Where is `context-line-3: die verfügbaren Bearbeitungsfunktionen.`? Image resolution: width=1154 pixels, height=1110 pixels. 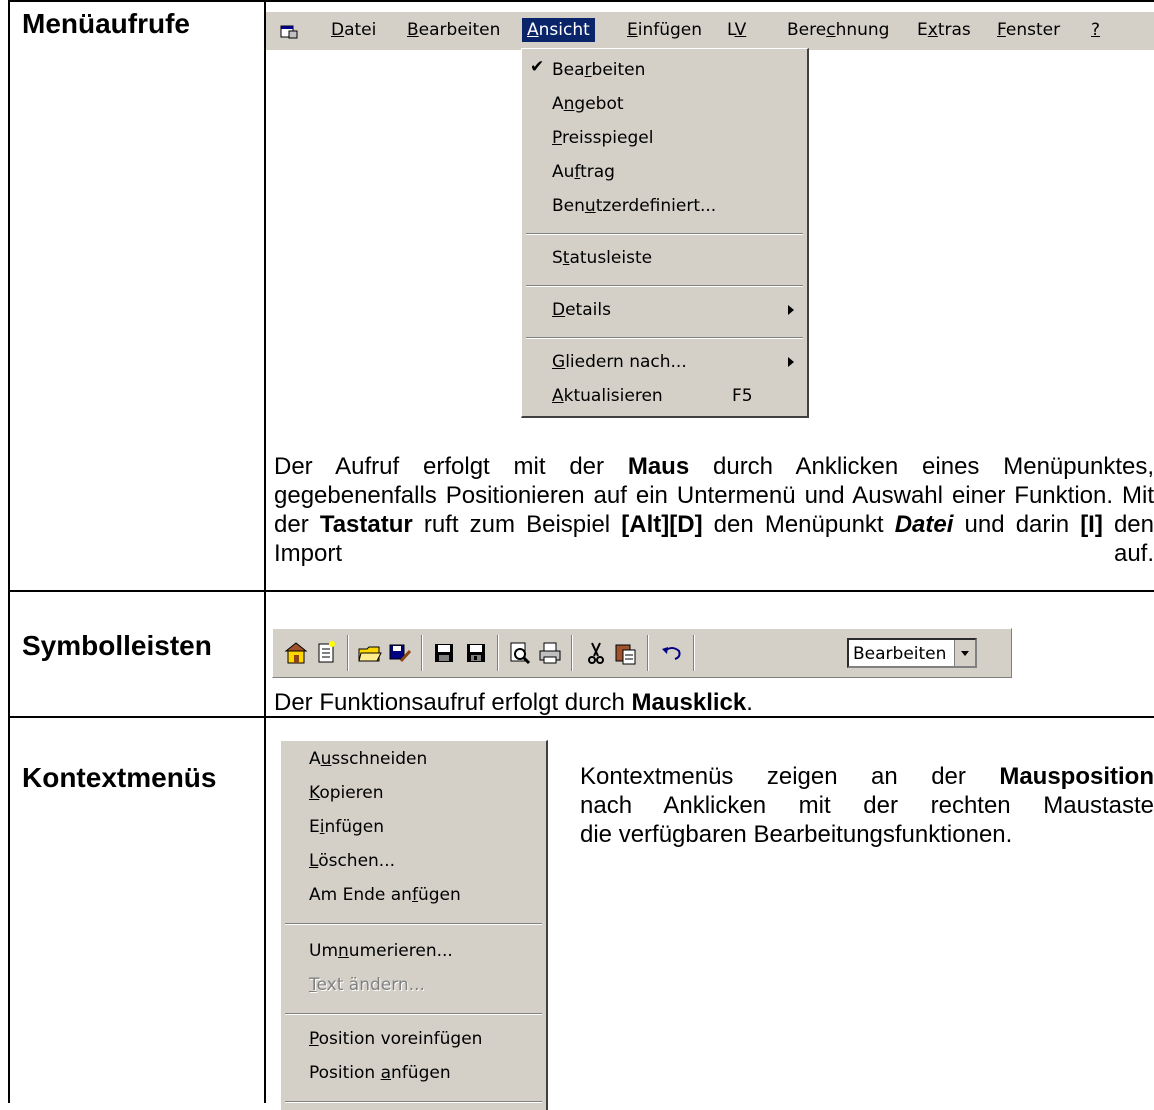
context-line-3: die verfügbaren Bearbeitungsfunktionen. is located at coordinates (796, 834).